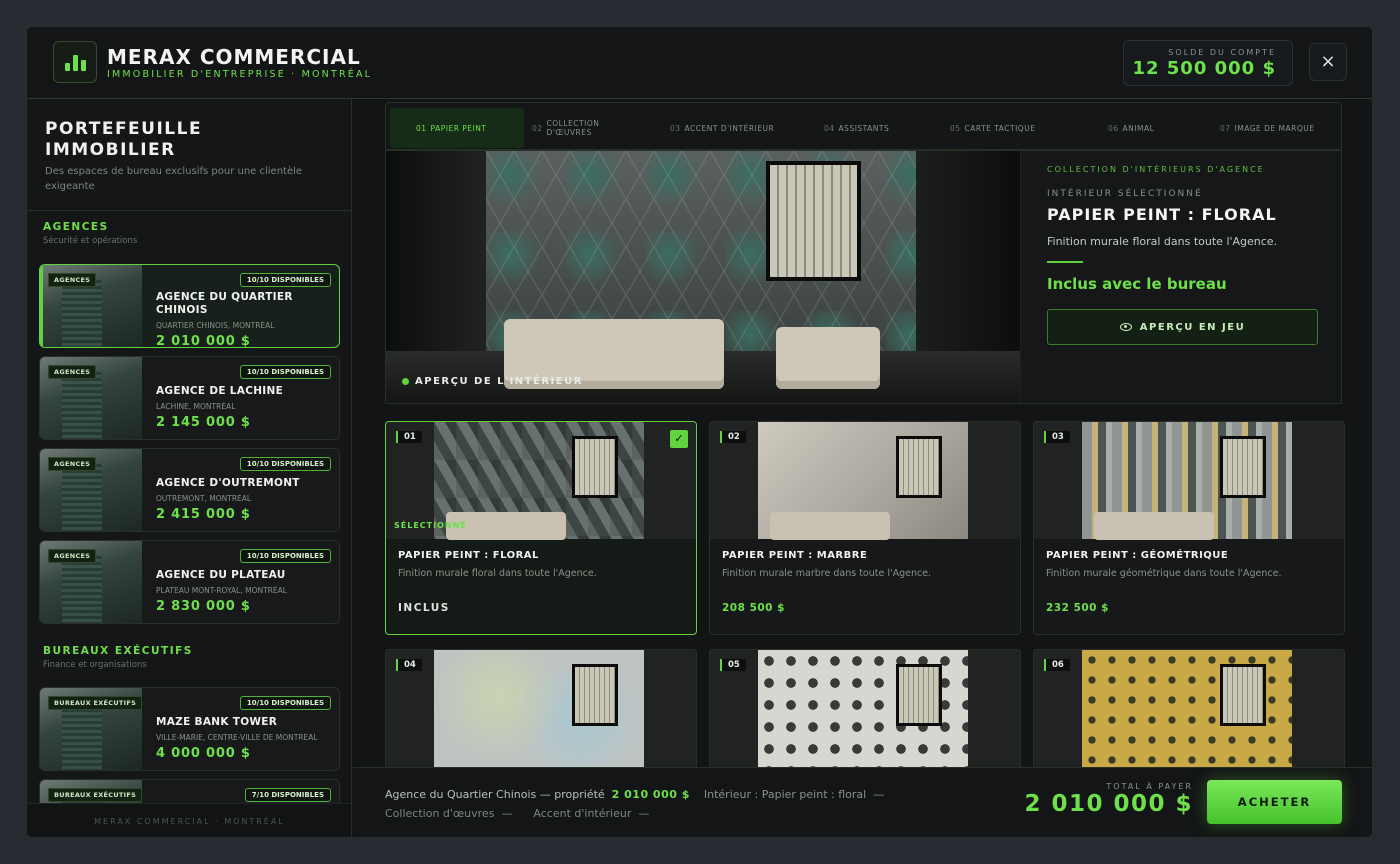 The width and height of the screenshot is (1400, 864). Describe the element at coordinates (228, 483) in the screenshot. I see `property-name: AGENCE D'OUTREMONT` at that location.